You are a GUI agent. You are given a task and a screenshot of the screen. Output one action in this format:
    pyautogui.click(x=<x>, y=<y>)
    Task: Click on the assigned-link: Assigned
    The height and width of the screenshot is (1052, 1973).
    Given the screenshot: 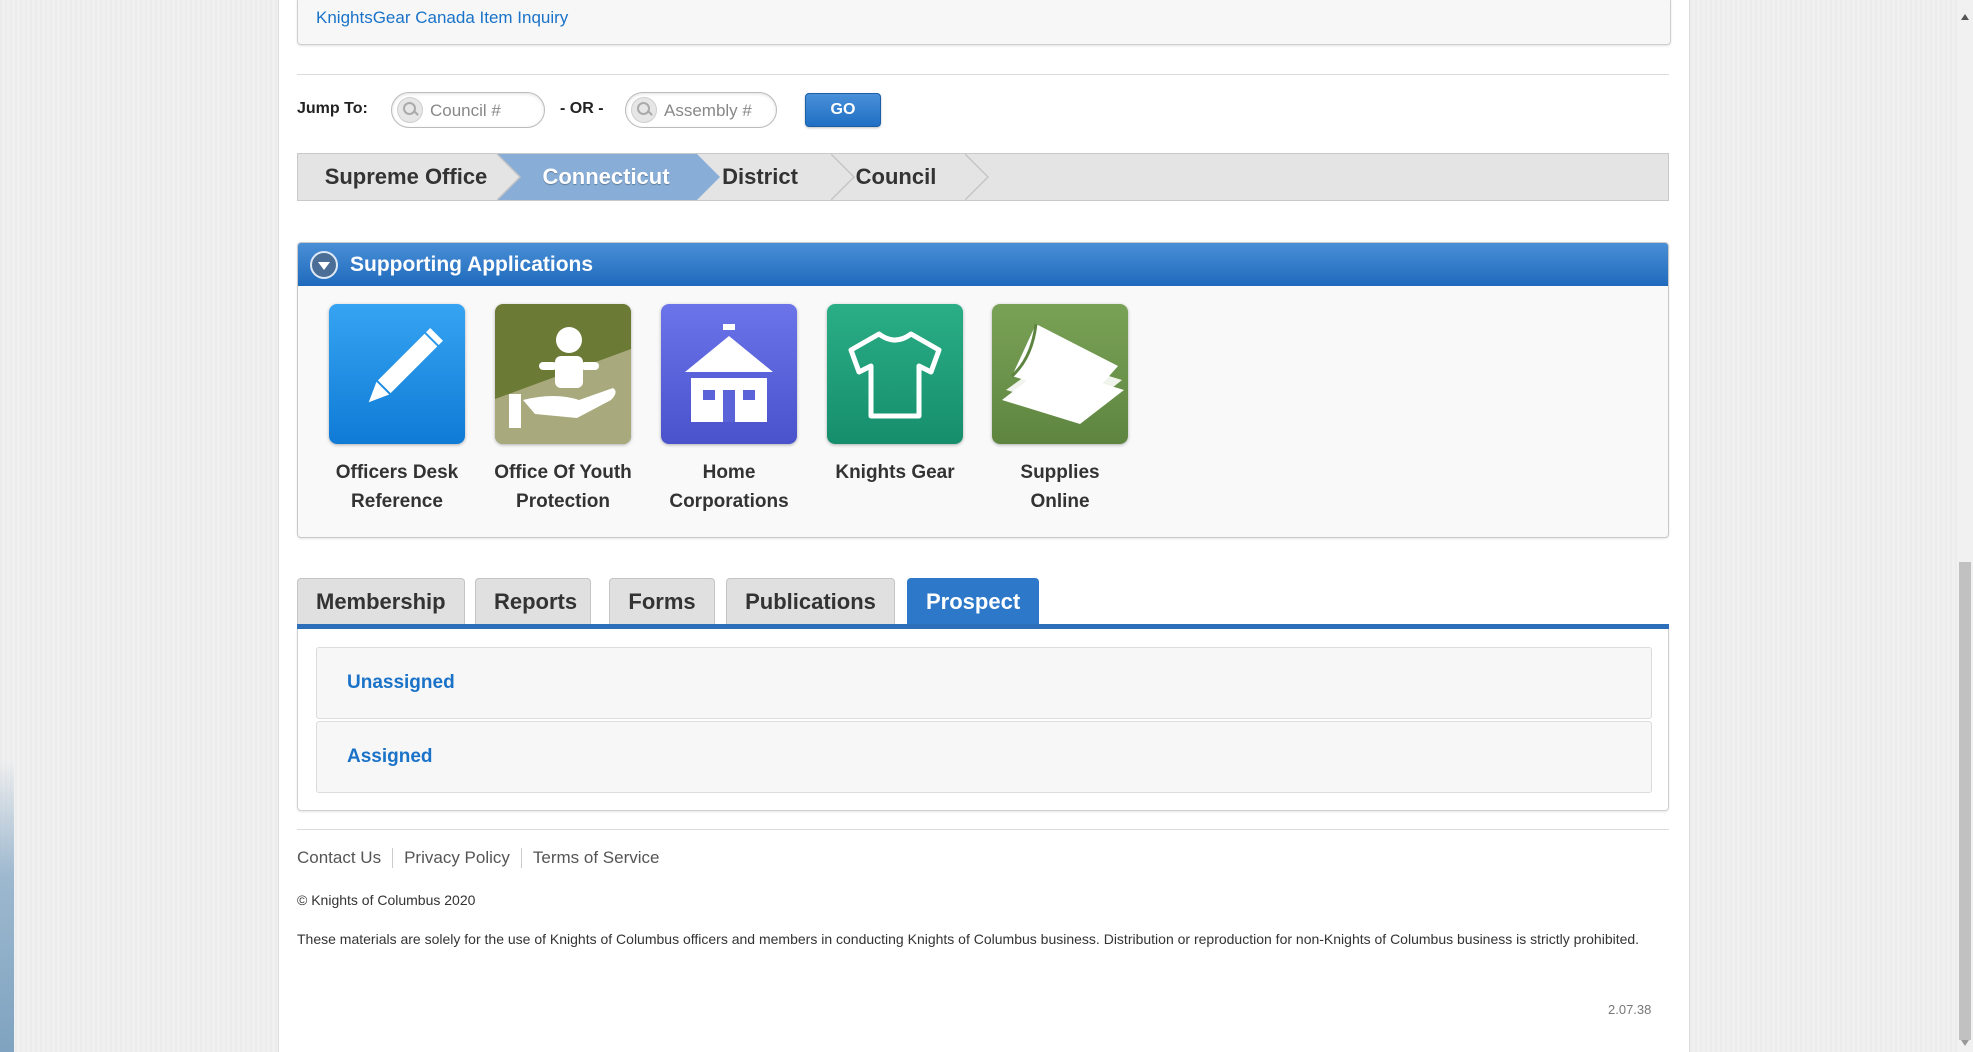 What is the action you would take?
    pyautogui.click(x=390, y=757)
    